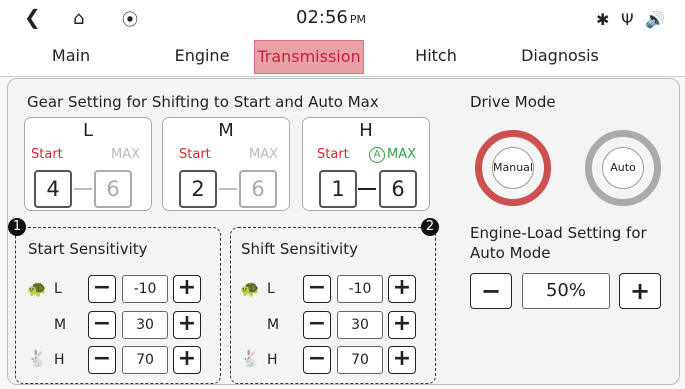 The image size is (685, 389). I want to click on engine-load-title-line1: Engine-Load Setting for, so click(558, 233).